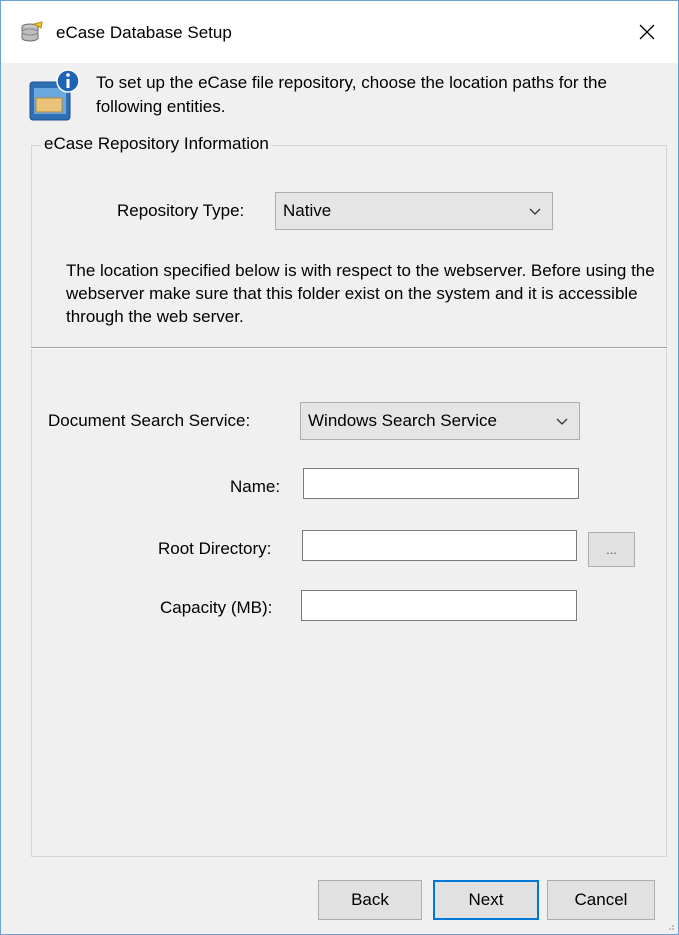  I want to click on search-service-label: Document Search Service:, so click(149, 420).